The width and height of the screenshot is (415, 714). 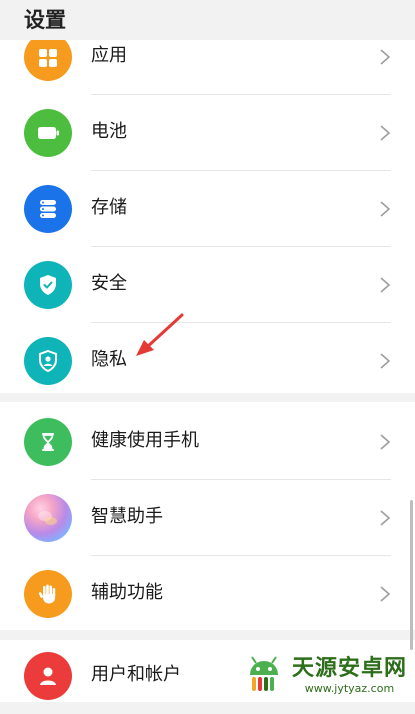 What do you see at coordinates (48, 209) in the screenshot?
I see `storage-icon` at bounding box center [48, 209].